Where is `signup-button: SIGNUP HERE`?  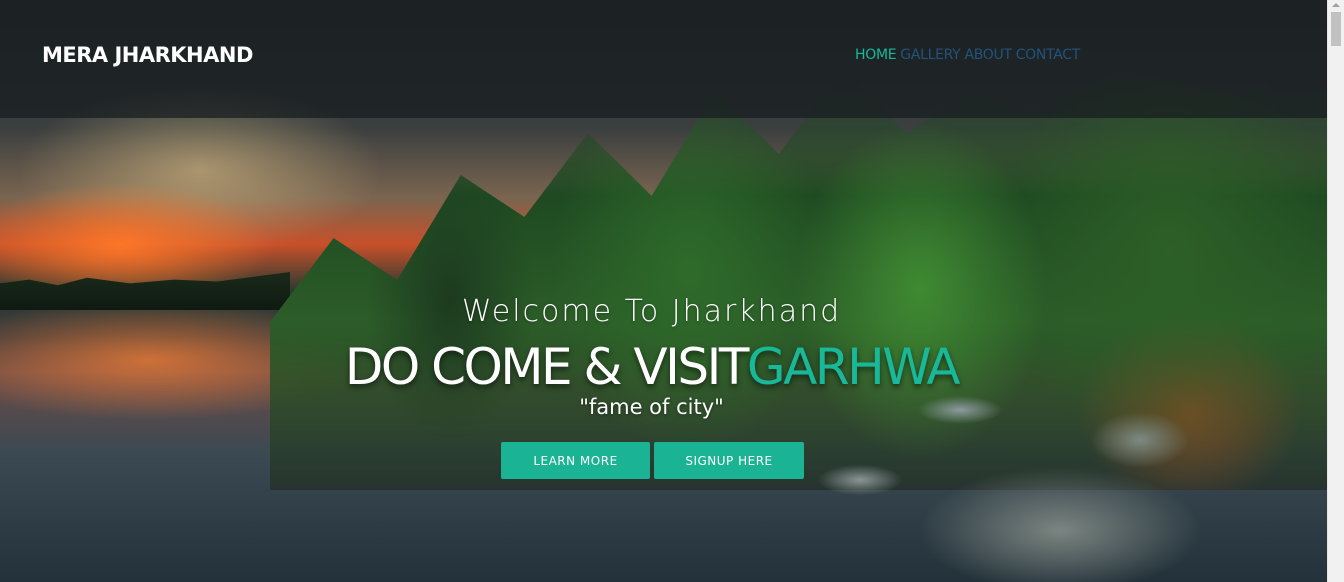 signup-button: SIGNUP HERE is located at coordinates (729, 460).